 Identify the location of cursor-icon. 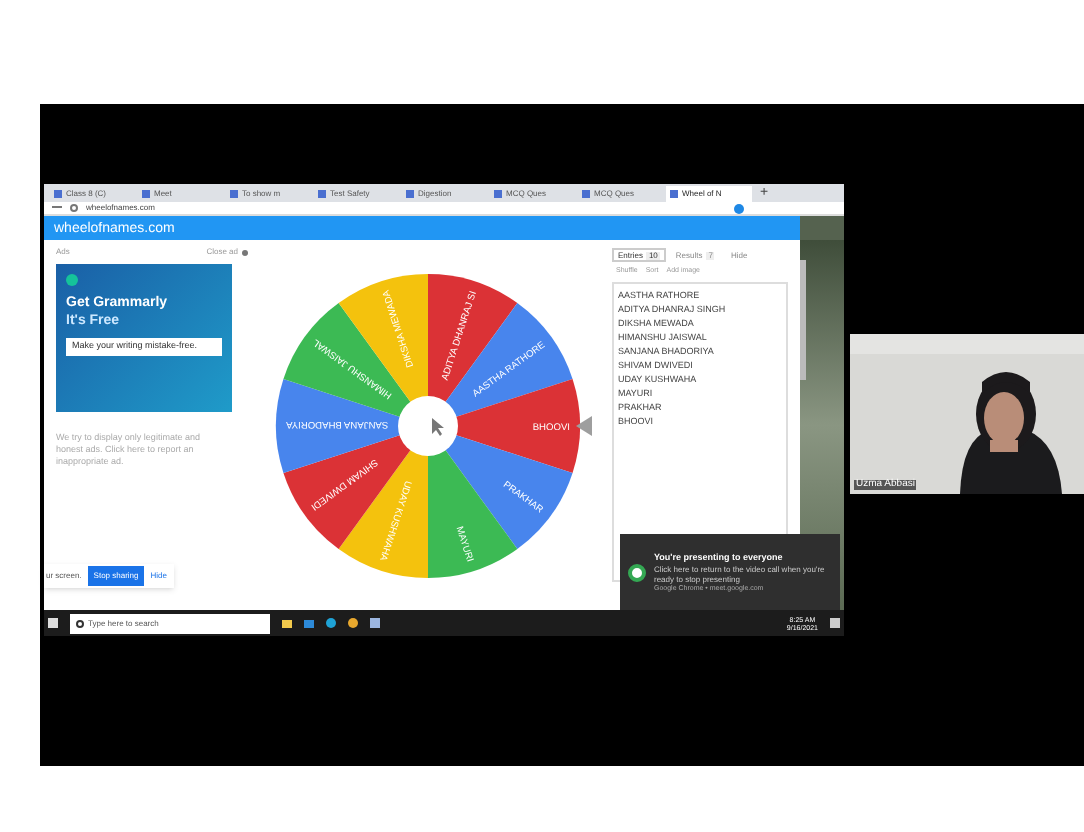
(438, 426).